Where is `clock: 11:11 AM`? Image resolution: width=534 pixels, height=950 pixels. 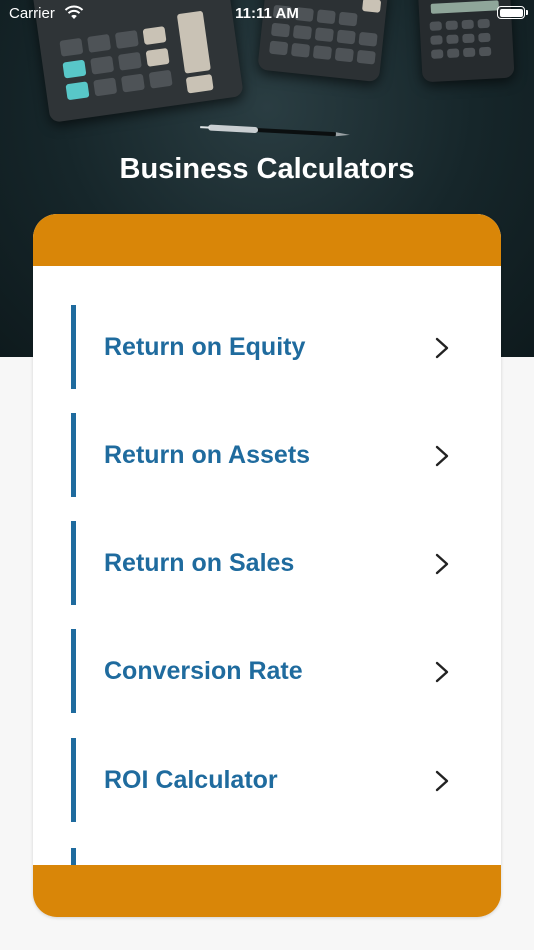
clock: 11:11 AM is located at coordinates (267, 13).